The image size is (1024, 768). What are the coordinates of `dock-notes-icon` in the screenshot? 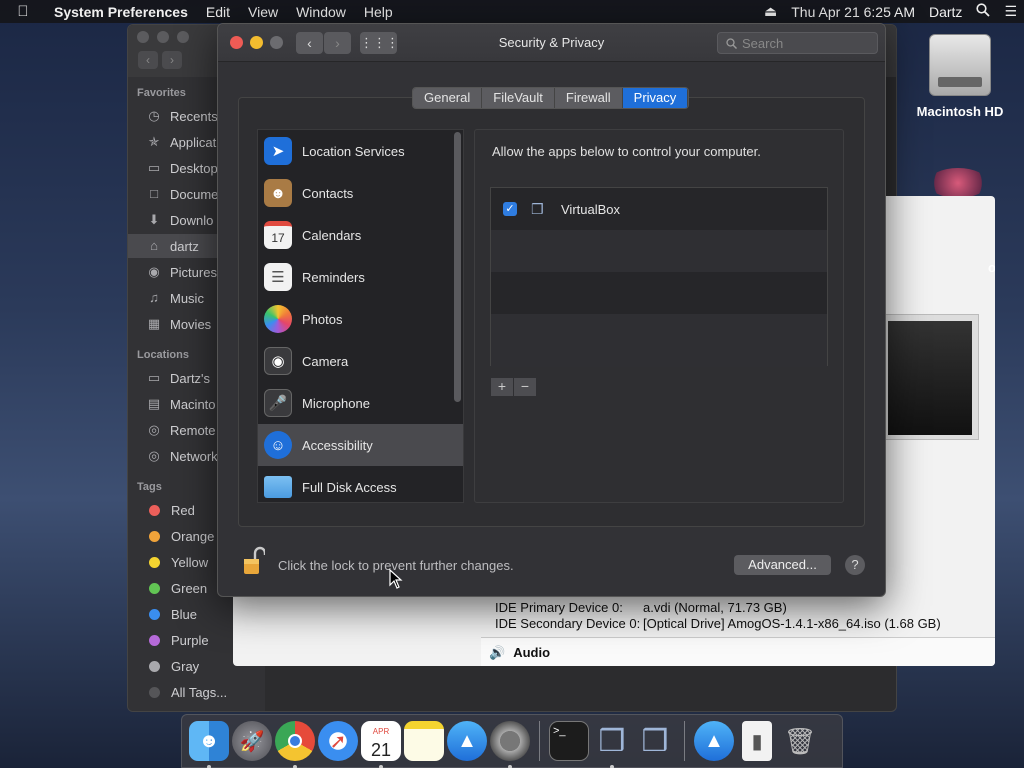 It's located at (424, 741).